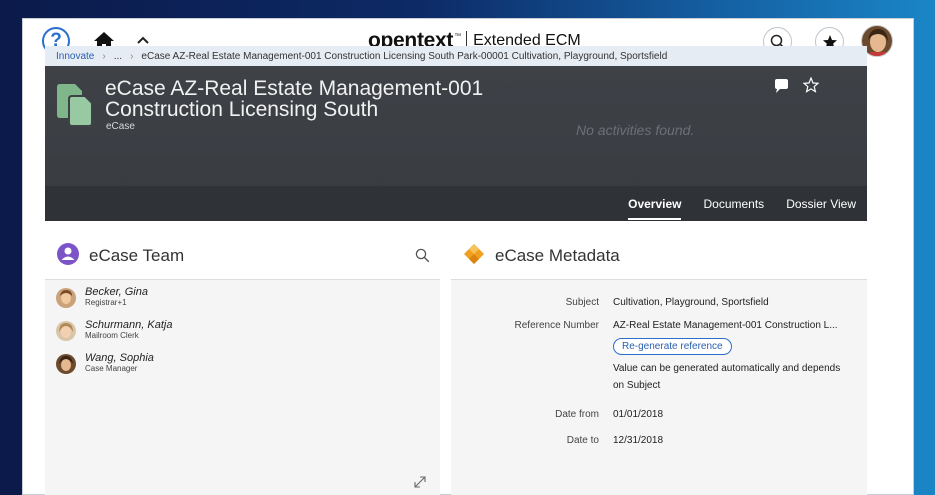 Image resolution: width=935 pixels, height=495 pixels. What do you see at coordinates (68, 256) in the screenshot?
I see `team-icon` at bounding box center [68, 256].